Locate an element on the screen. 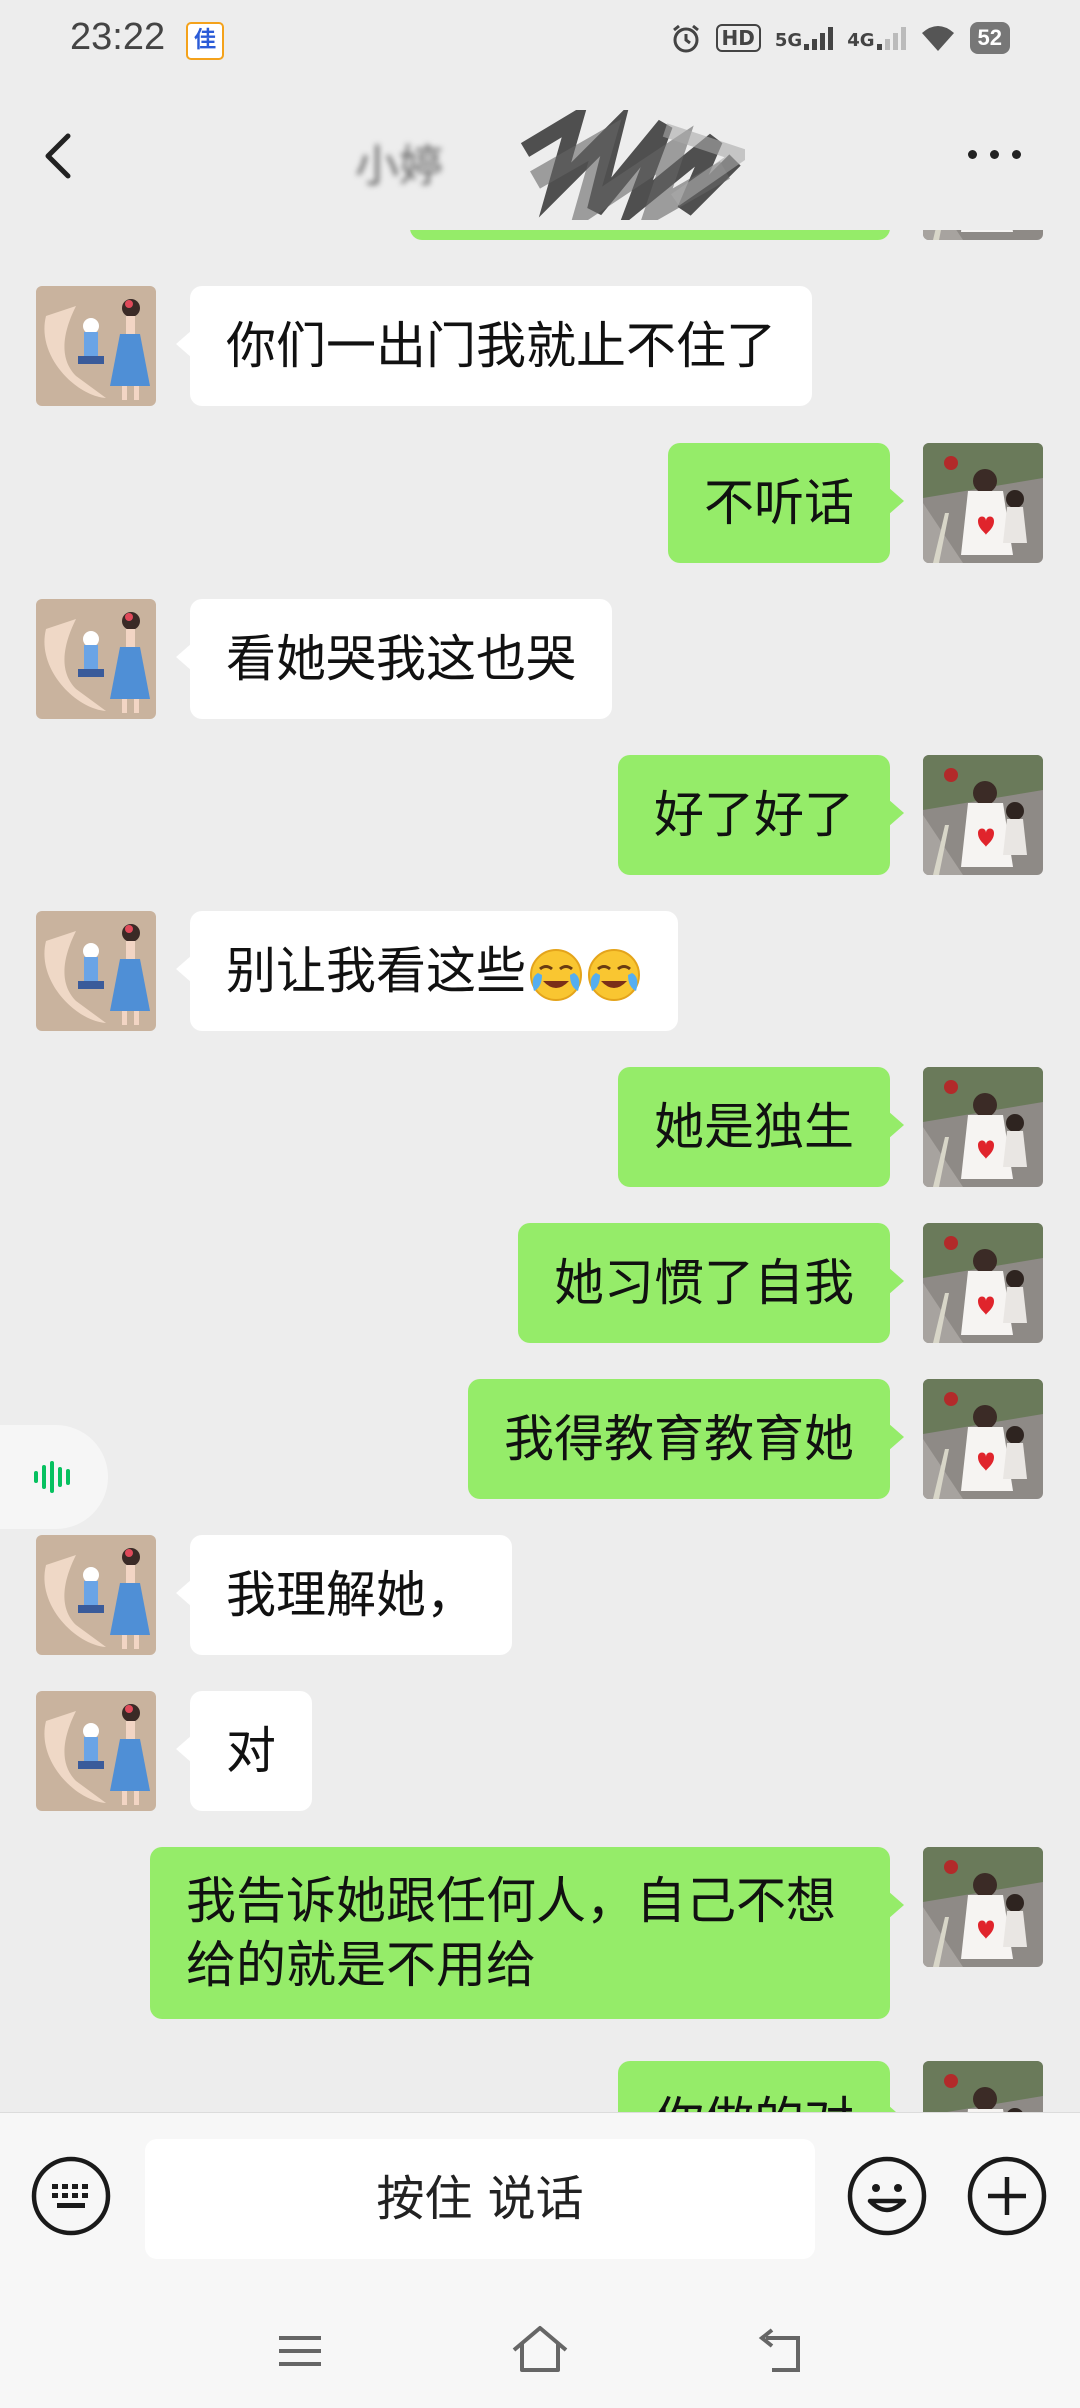 Image resolution: width=1080 pixels, height=2408 pixels. message-partial-top is located at coordinates (540, 255).